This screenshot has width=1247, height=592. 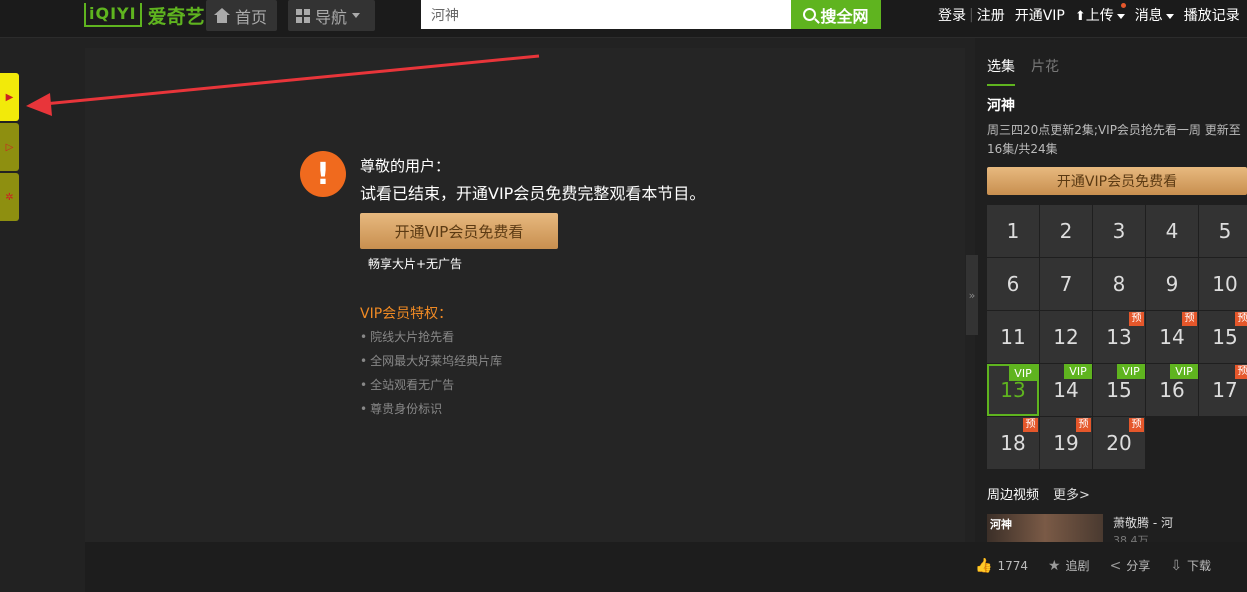 What do you see at coordinates (1172, 231) in the screenshot?
I see `episode-button: 4` at bounding box center [1172, 231].